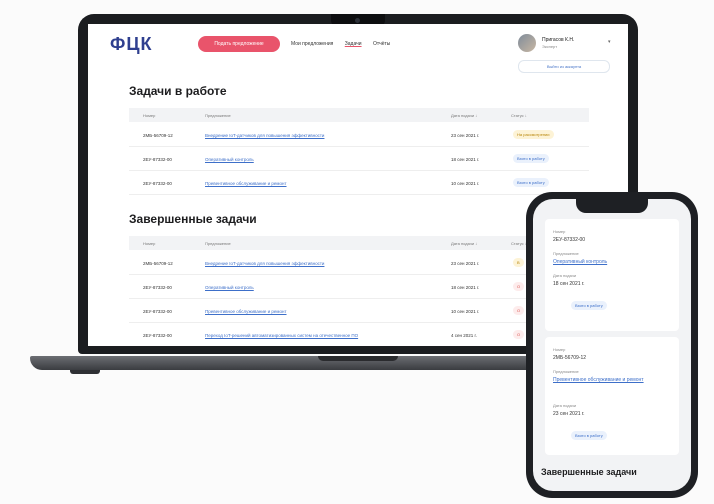  What do you see at coordinates (85, 372) in the screenshot?
I see `laptop-foot` at bounding box center [85, 372].